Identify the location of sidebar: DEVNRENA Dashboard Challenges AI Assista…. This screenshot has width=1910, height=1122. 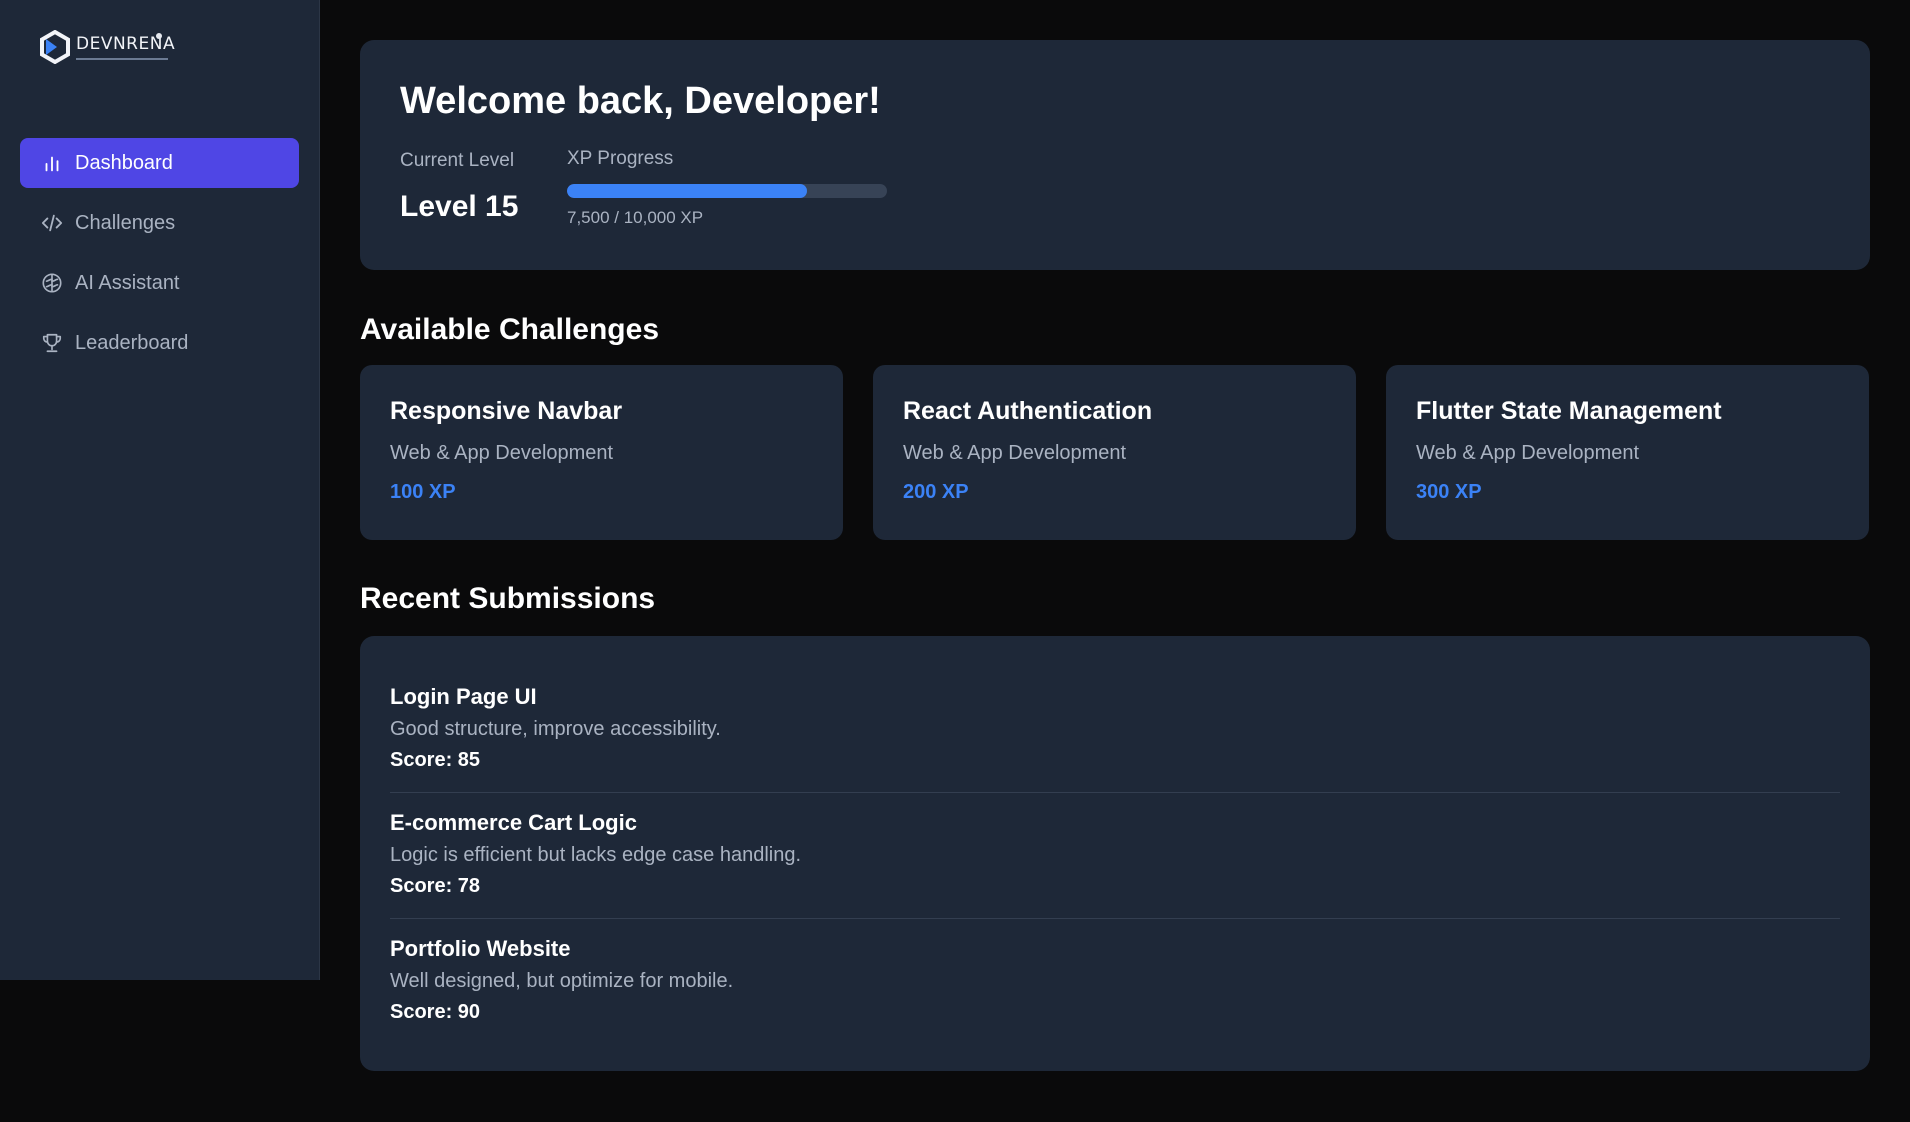
(160, 490).